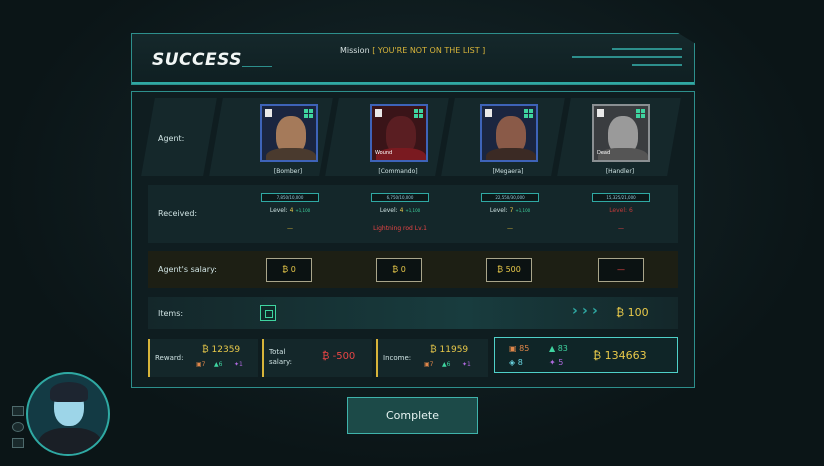  Describe the element at coordinates (429, 50) in the screenshot. I see `mission-name: [ YOU'RE NOT ON THE LIST ]` at that location.